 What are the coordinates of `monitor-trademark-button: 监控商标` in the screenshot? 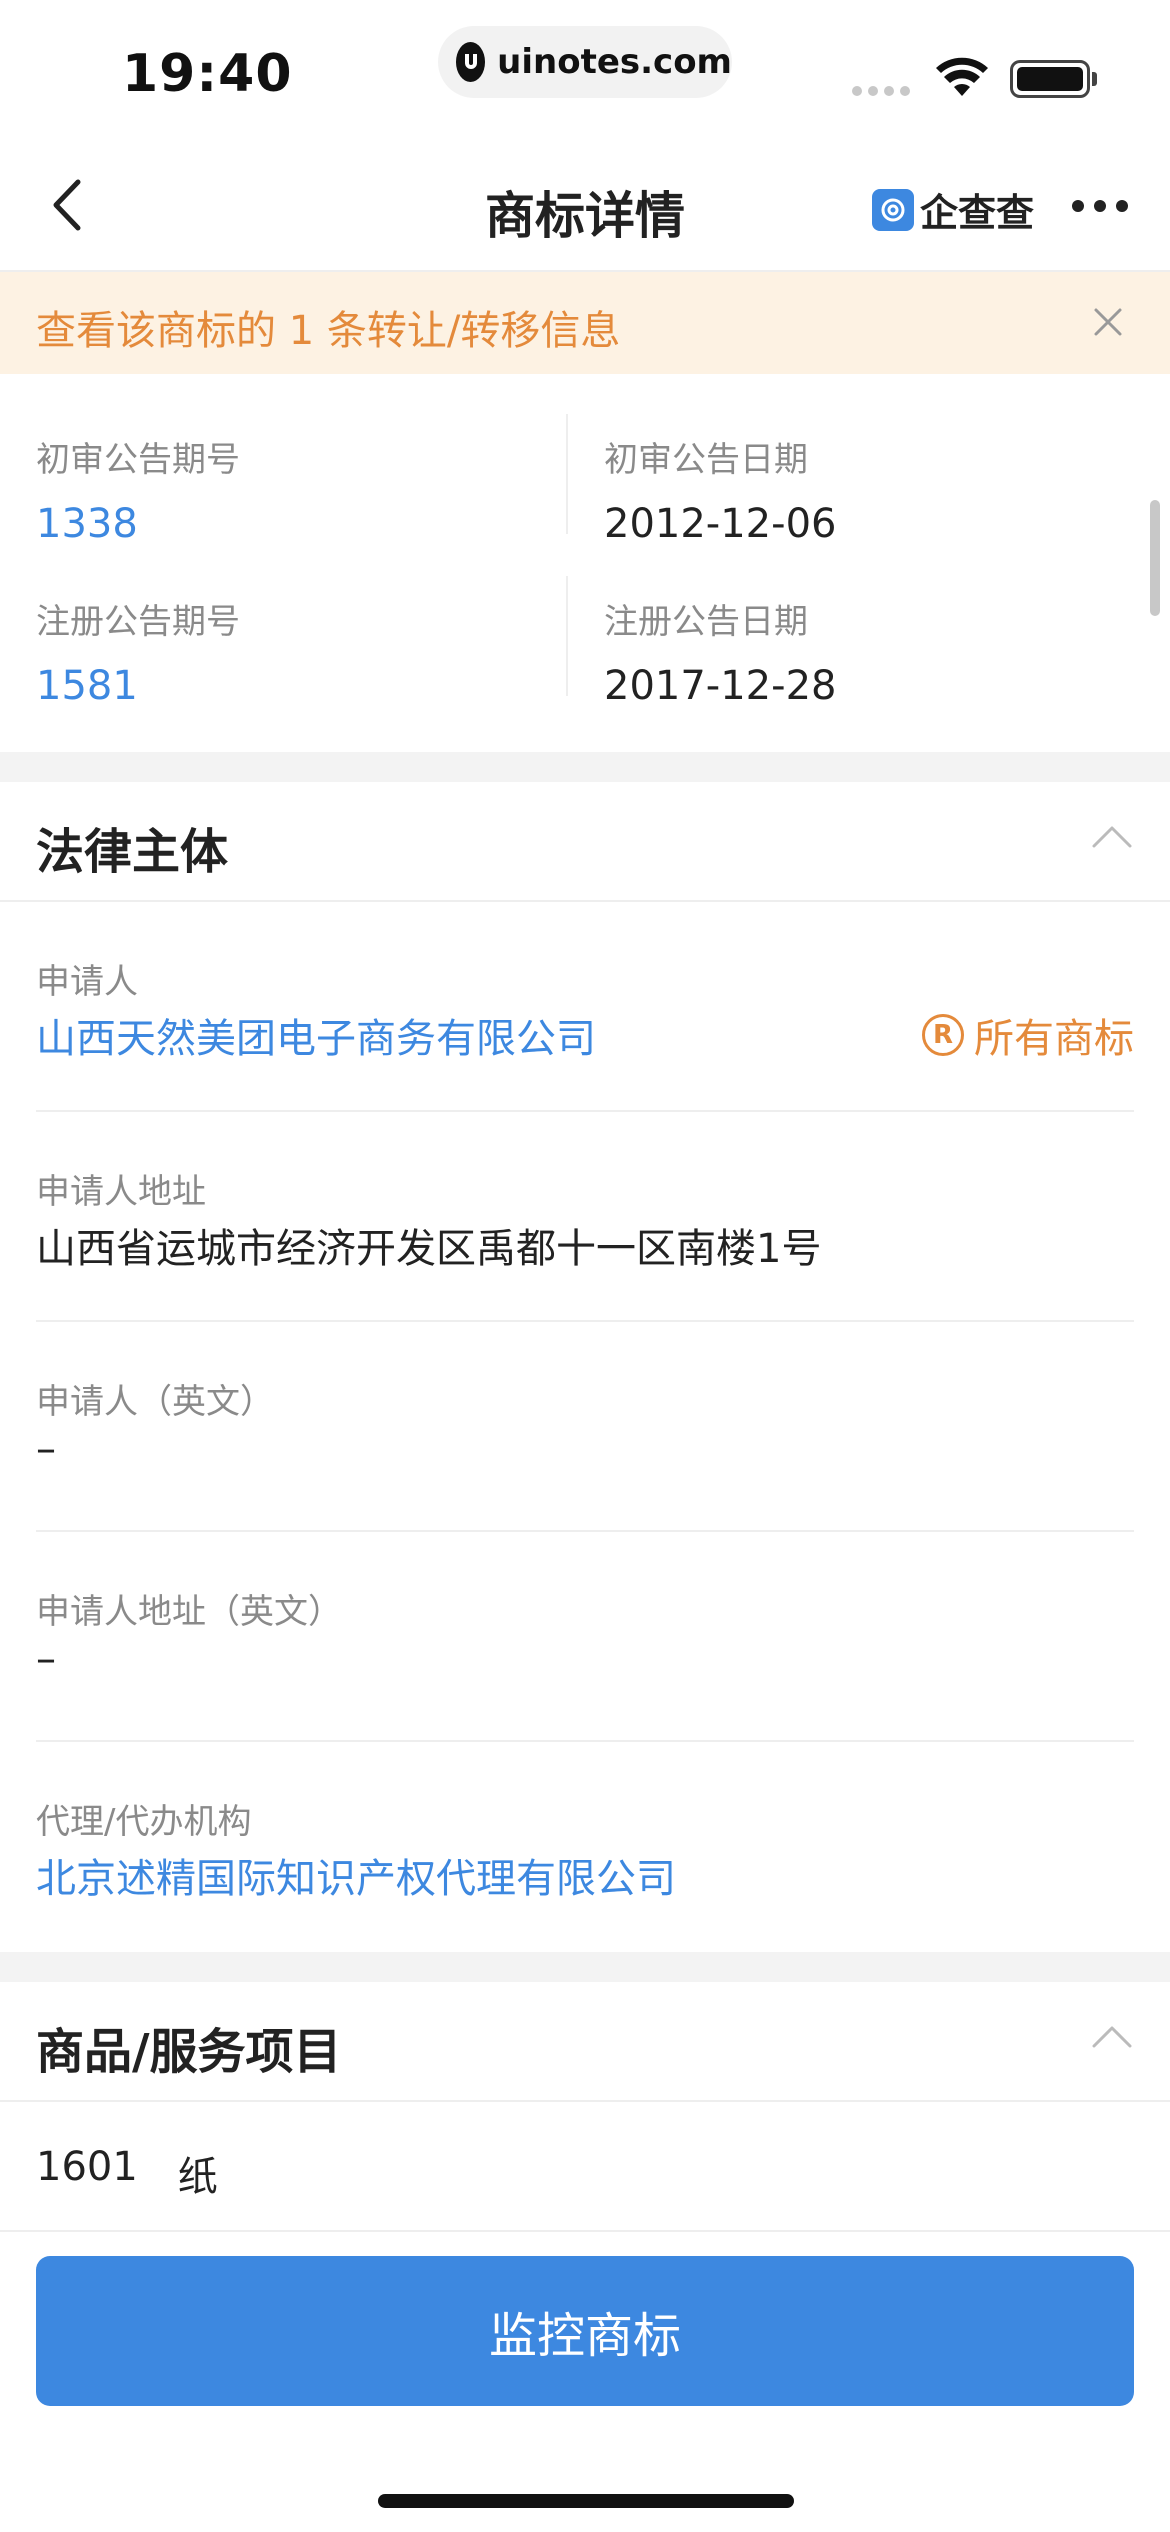 It's located at (585, 2331).